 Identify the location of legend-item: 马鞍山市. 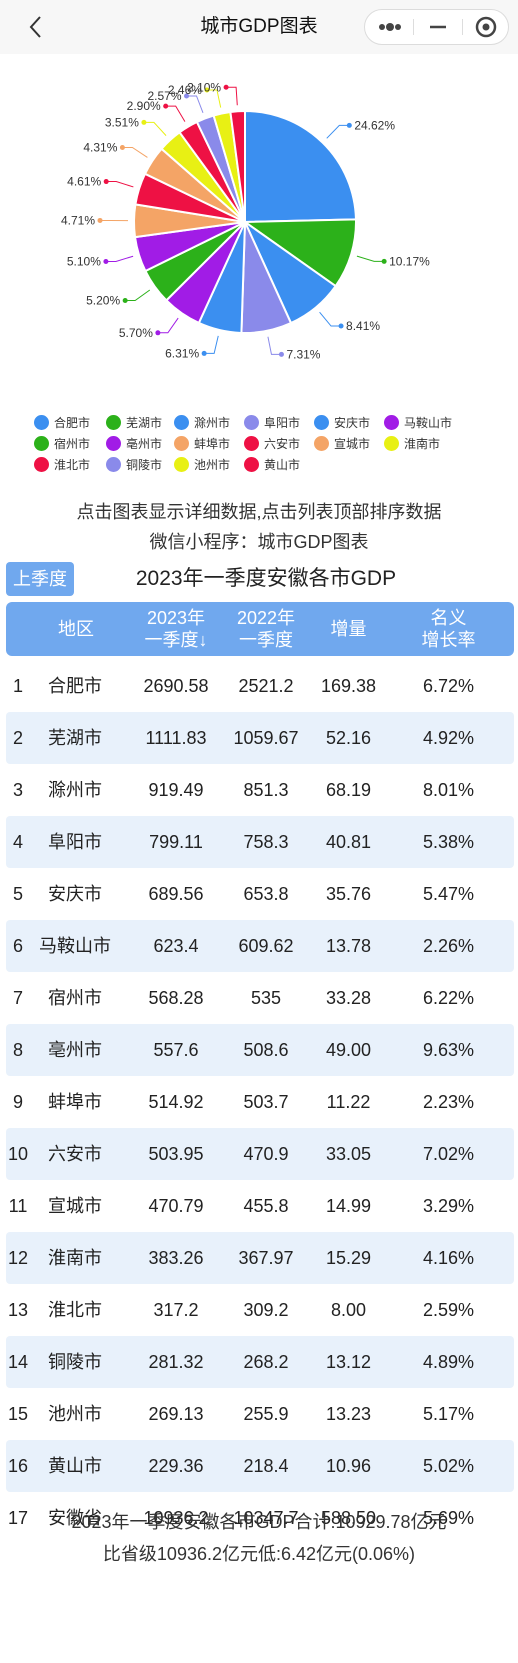
(418, 423).